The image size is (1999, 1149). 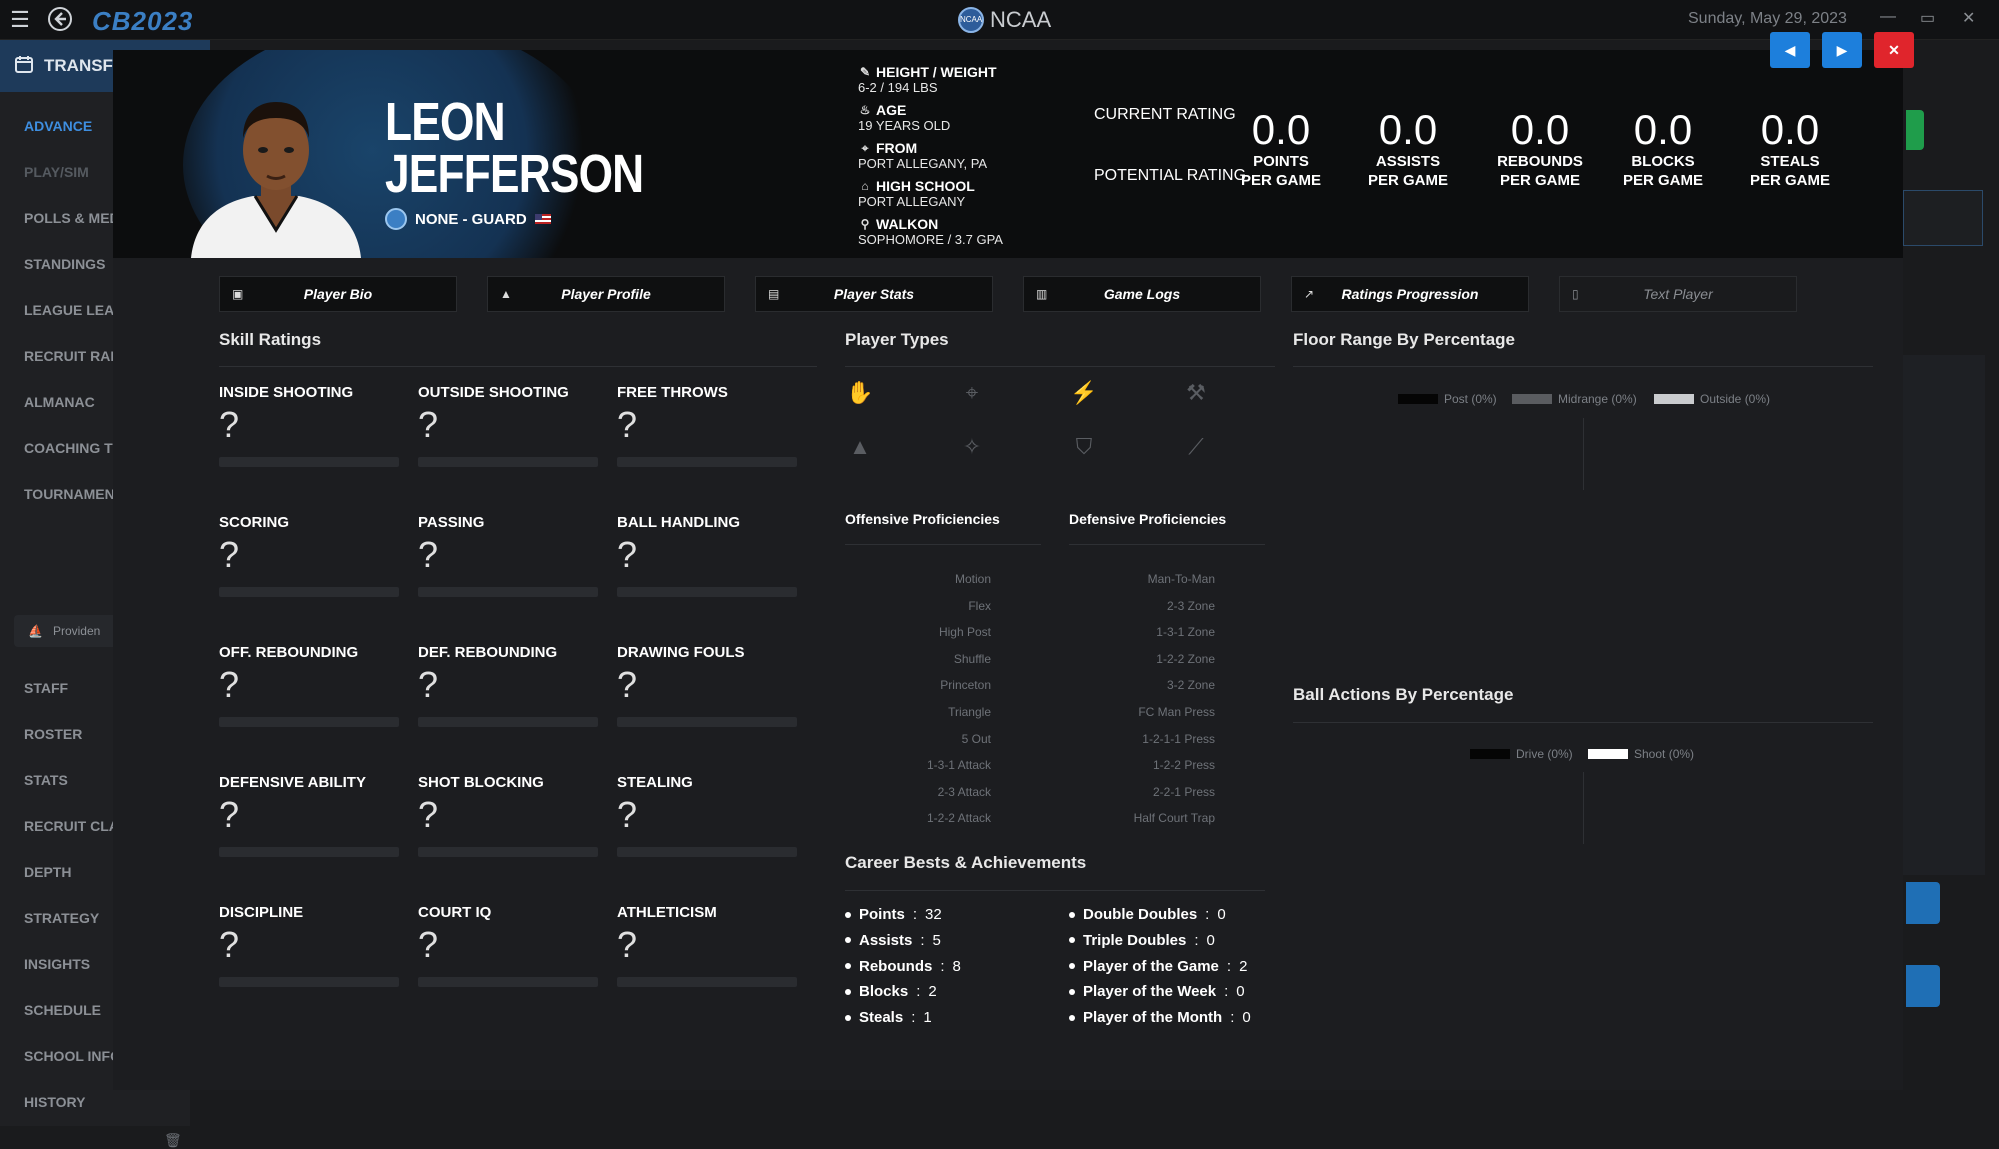 What do you see at coordinates (76, 631) in the screenshot?
I see `sidebar-team-label: Providen` at bounding box center [76, 631].